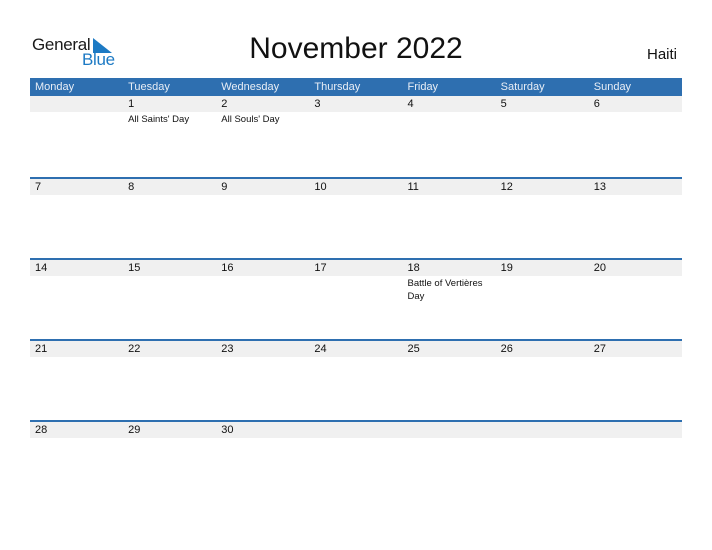  Describe the element at coordinates (262, 111) in the screenshot. I see `day-cell: 2 All Souls' Day` at that location.